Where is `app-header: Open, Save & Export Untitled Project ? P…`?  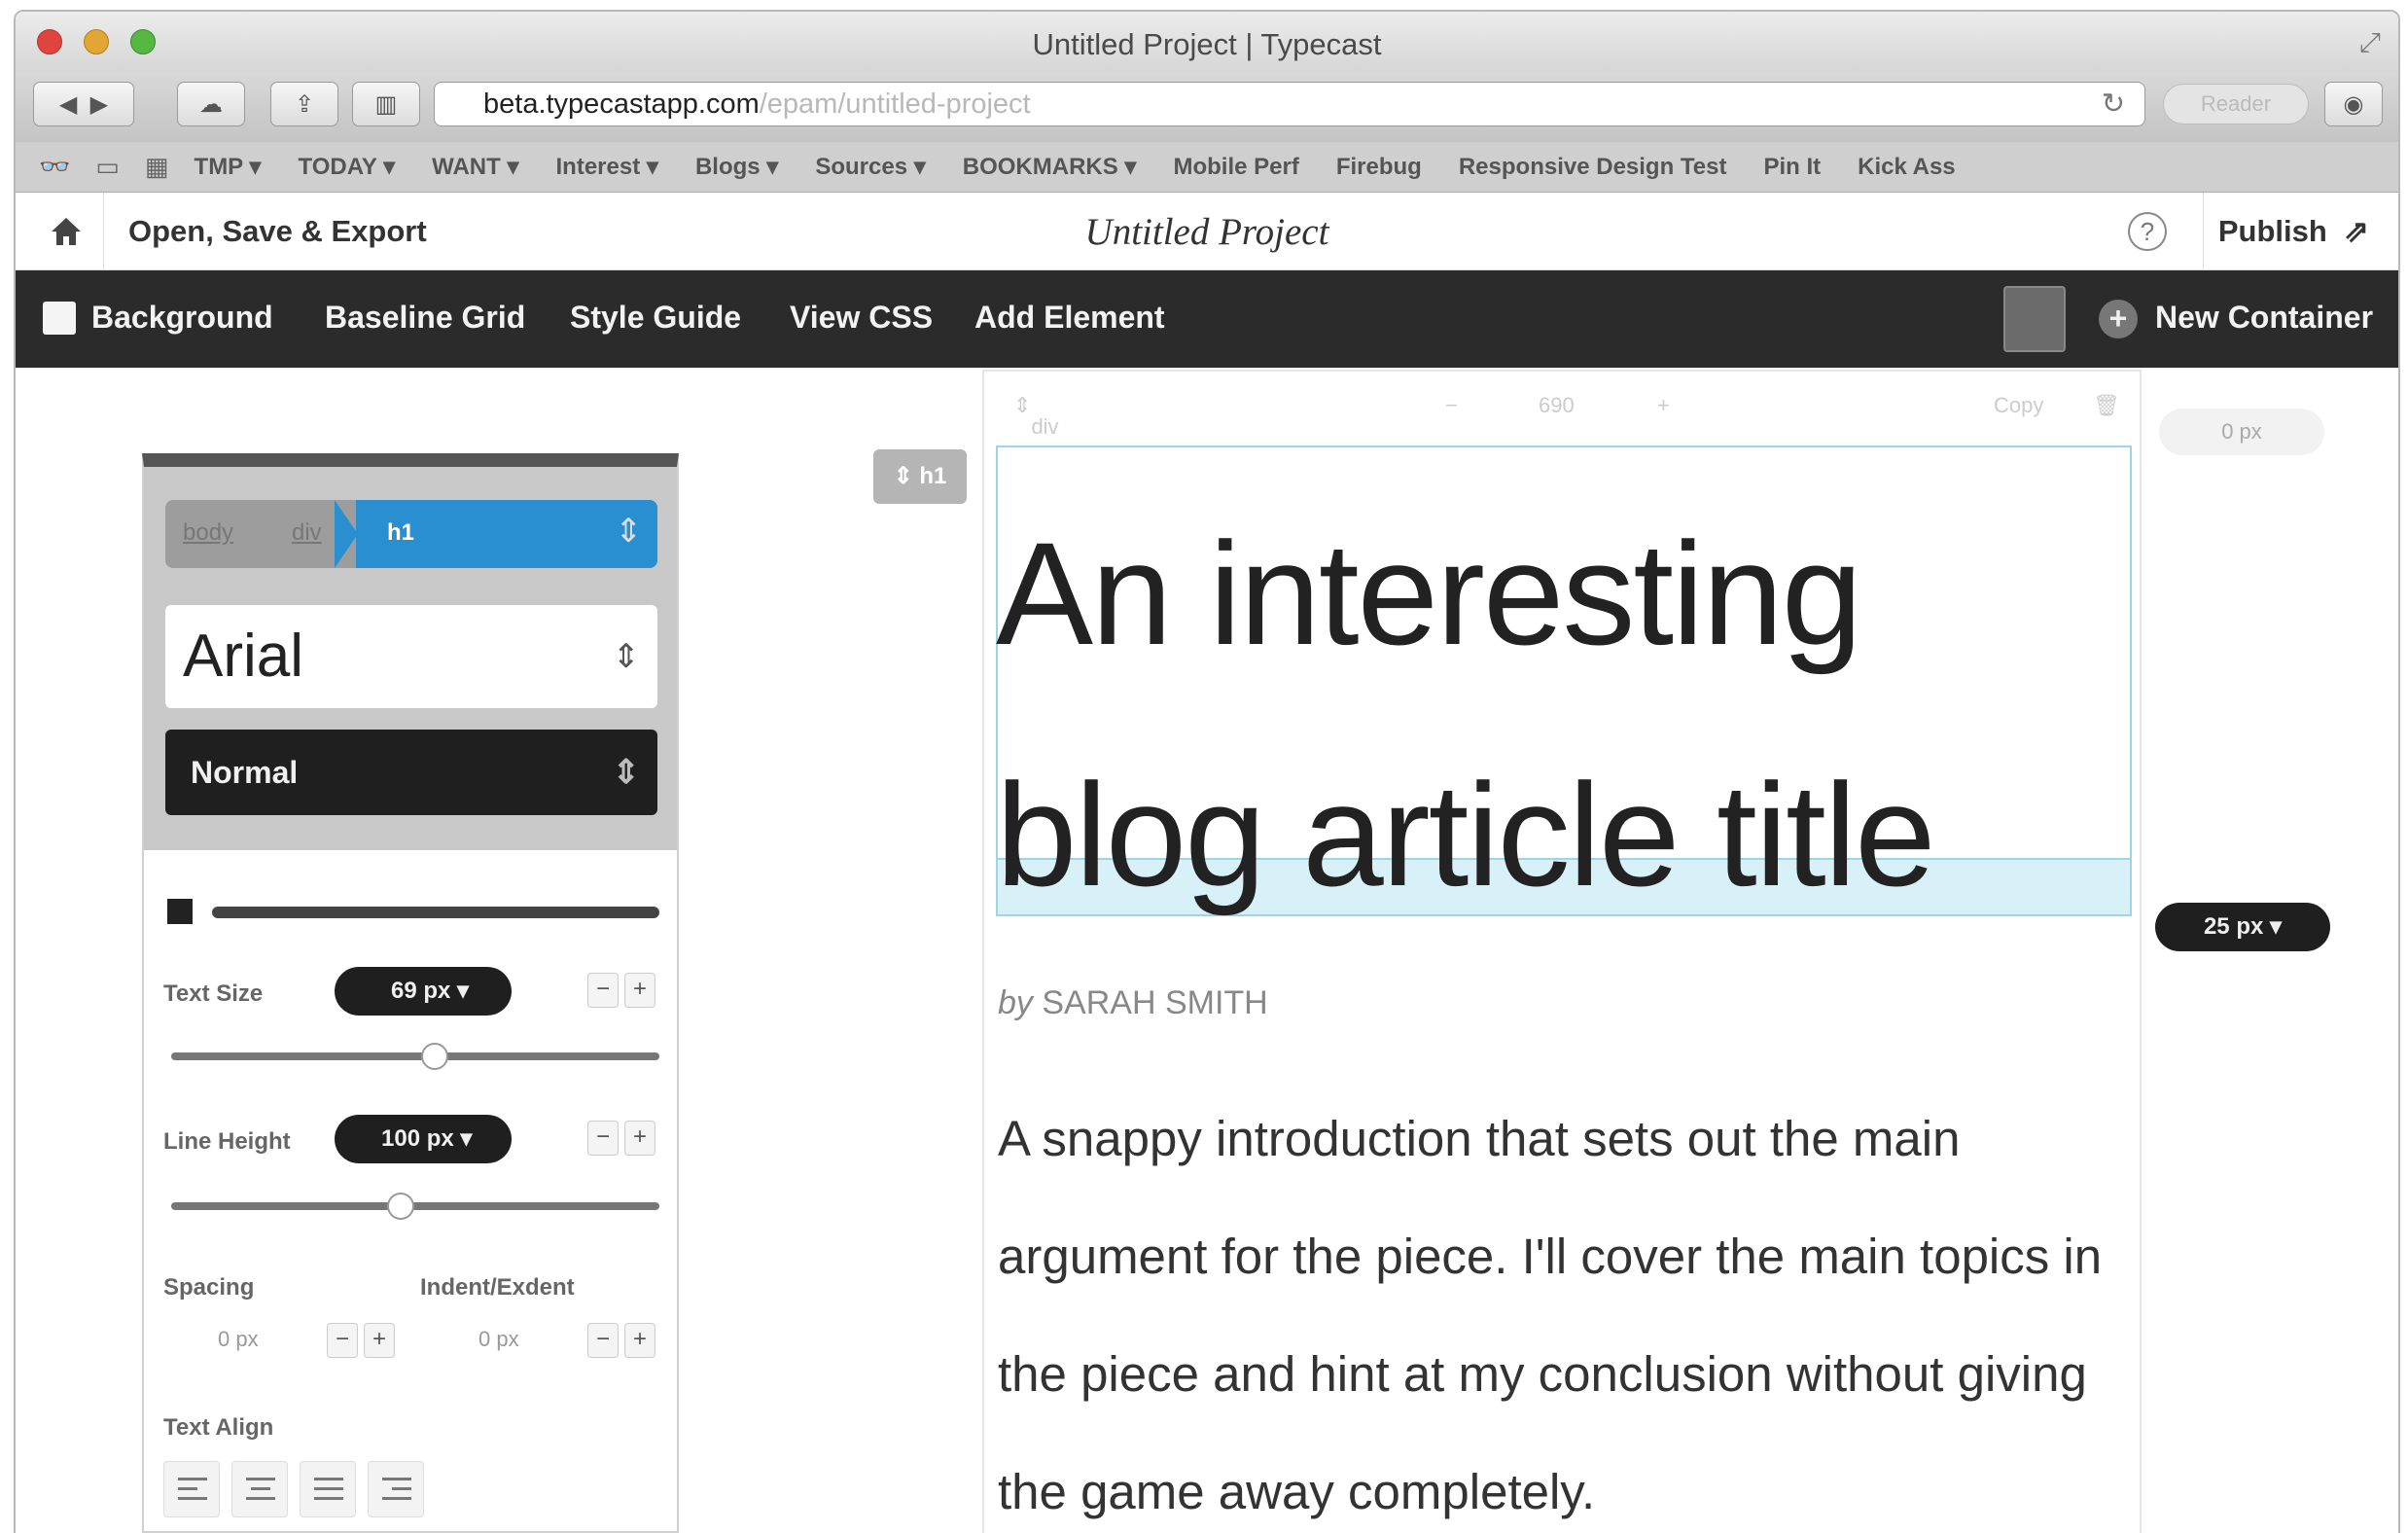 app-header: Open, Save & Export Untitled Project ? P… is located at coordinates (1207, 231).